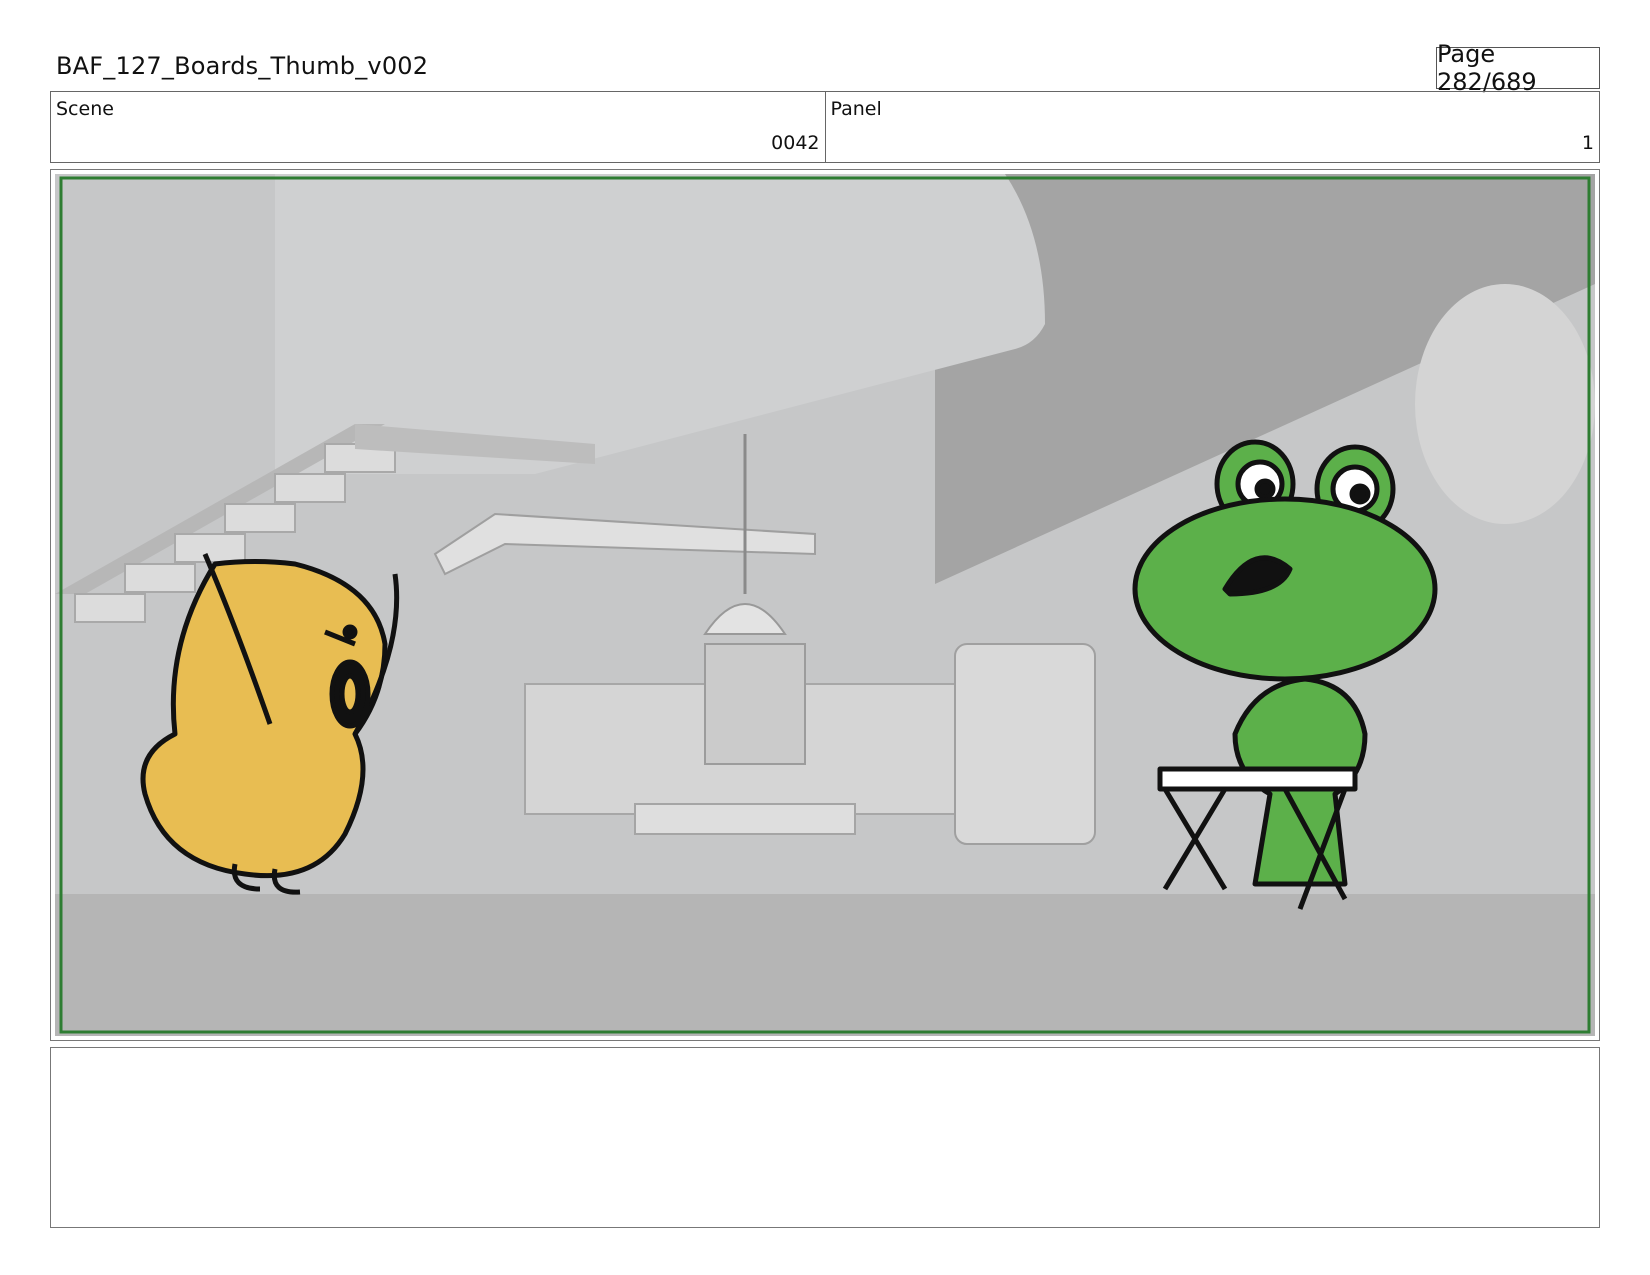 This screenshot has width=1650, height=1275. What do you see at coordinates (825, 1137) in the screenshot?
I see `notes-panel` at bounding box center [825, 1137].